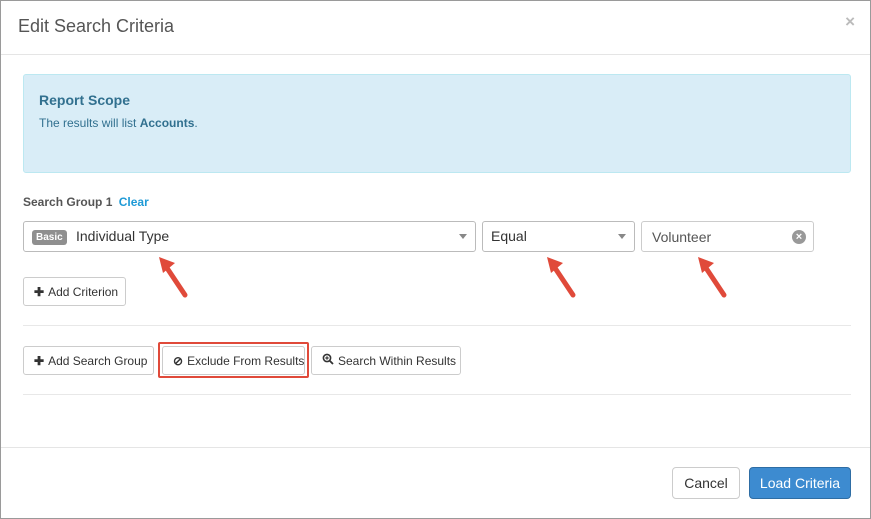 Image resolution: width=871 pixels, height=519 pixels. I want to click on add-search-group-label: Add Search Group, so click(98, 360).